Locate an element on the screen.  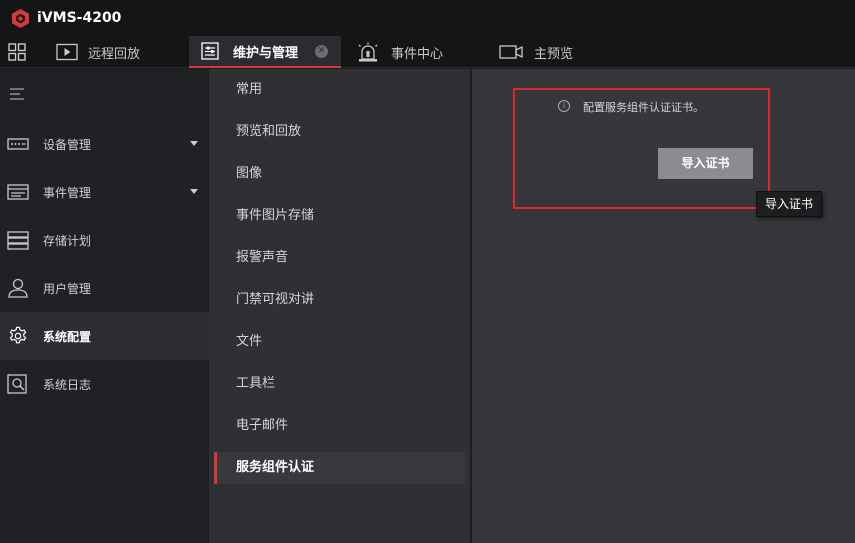
app-logo-icon is located at coordinates (20, 18).